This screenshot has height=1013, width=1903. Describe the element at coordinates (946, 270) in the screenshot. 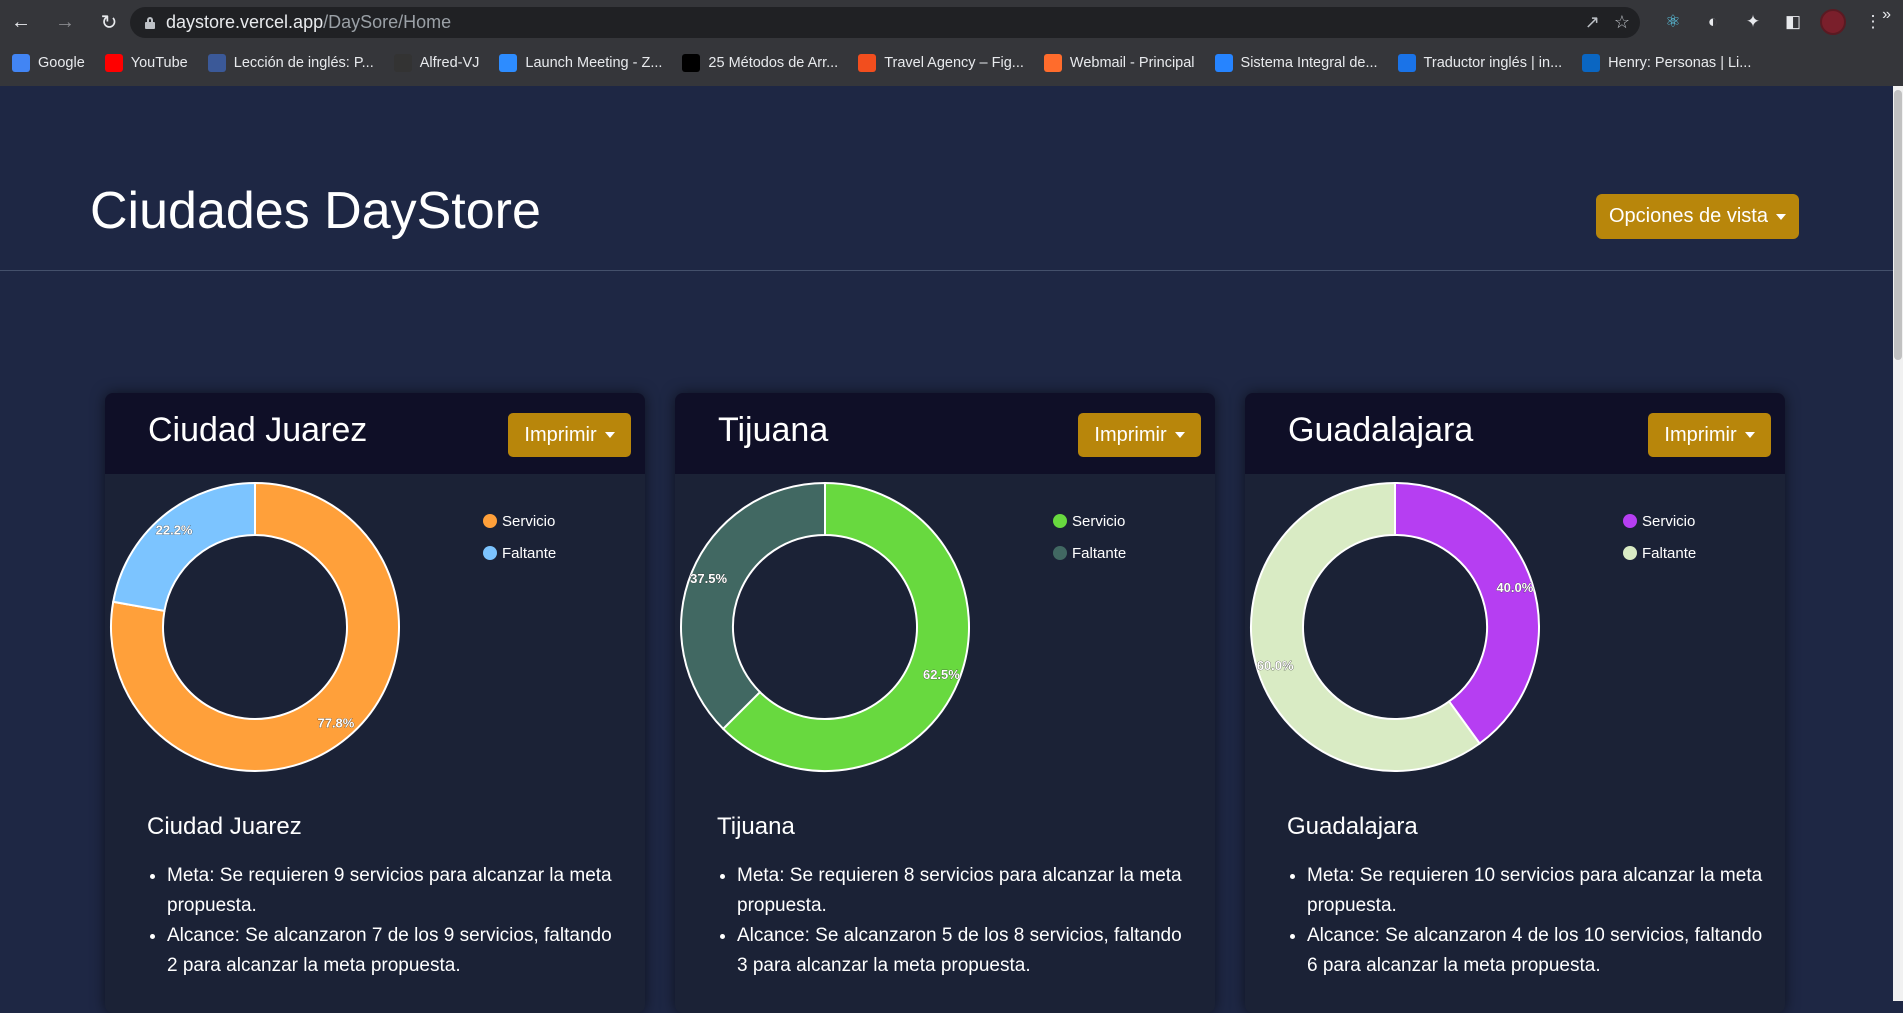

I see `header-divider` at that location.